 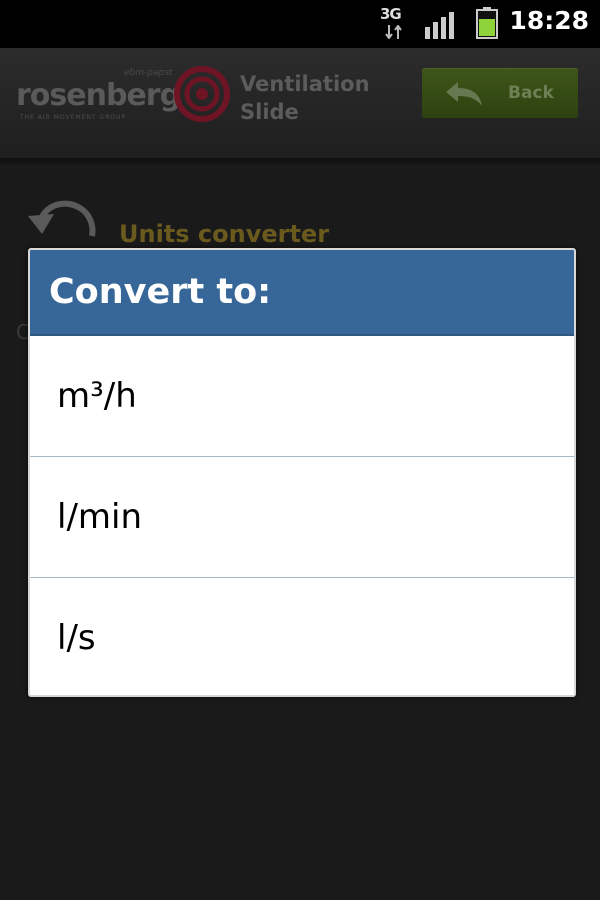 I want to click on back-button: Back, so click(x=500, y=93).